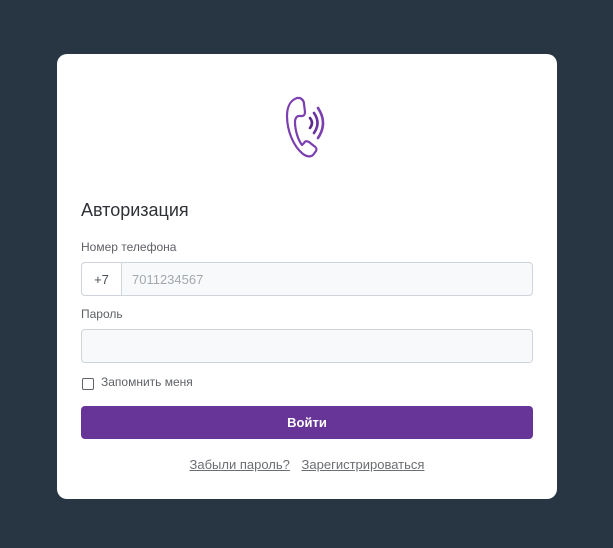 This screenshot has width=613, height=548. I want to click on login-button: Войти, so click(307, 422).